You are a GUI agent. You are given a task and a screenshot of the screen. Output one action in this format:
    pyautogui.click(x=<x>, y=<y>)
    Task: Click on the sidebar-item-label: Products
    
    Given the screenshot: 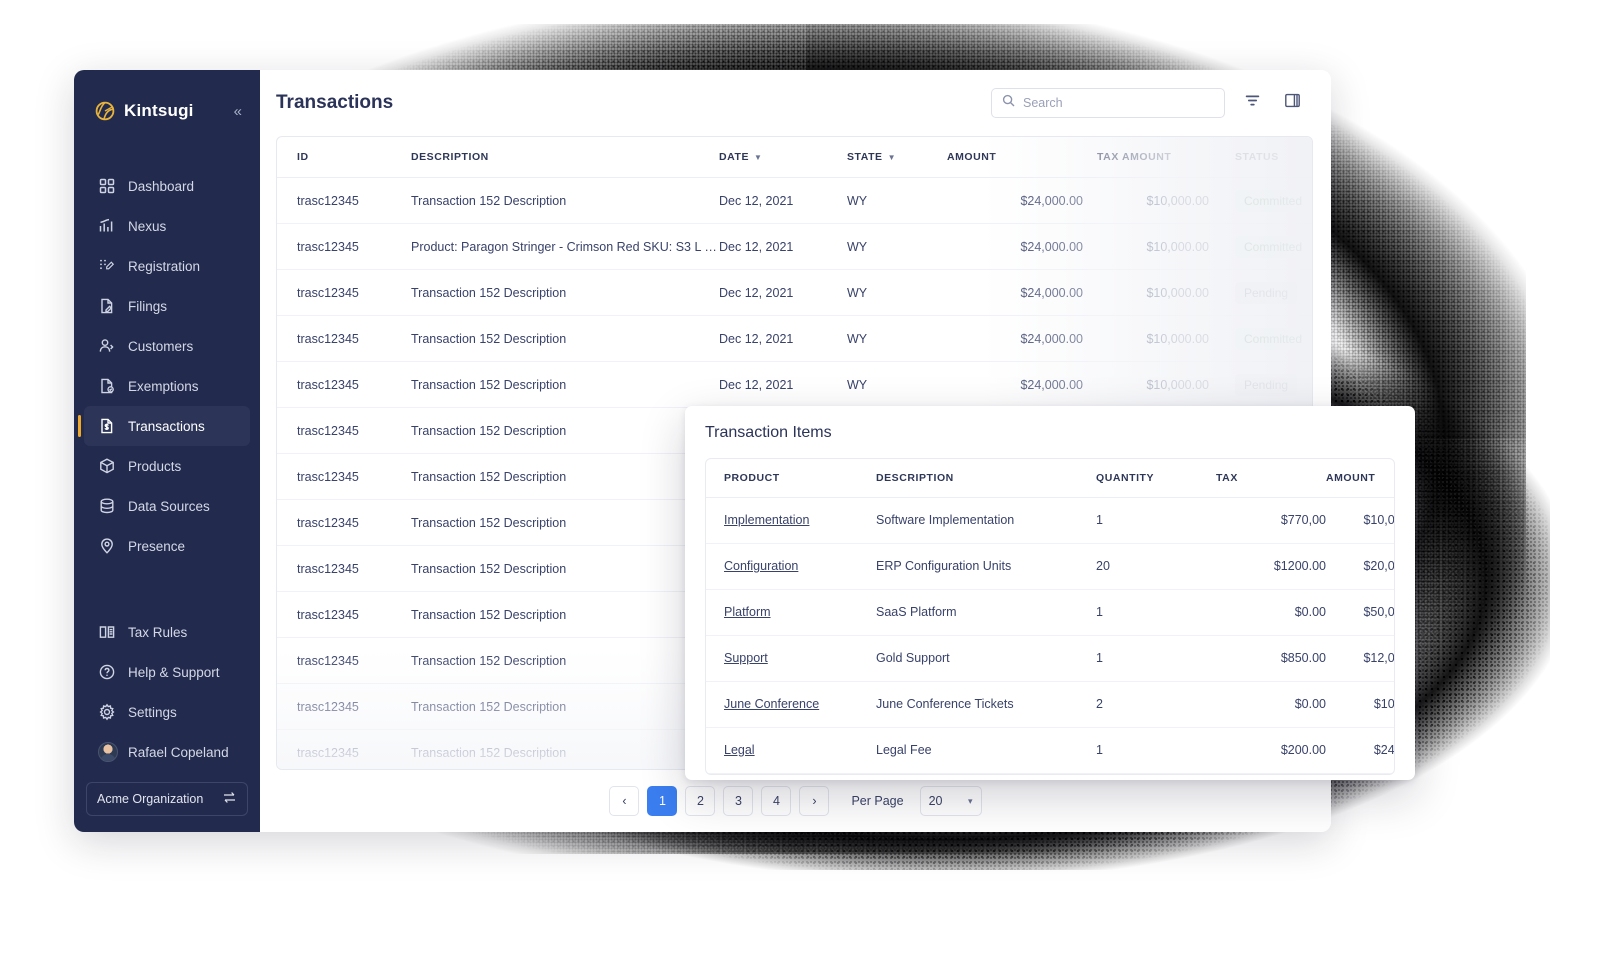 What is the action you would take?
    pyautogui.click(x=155, y=466)
    